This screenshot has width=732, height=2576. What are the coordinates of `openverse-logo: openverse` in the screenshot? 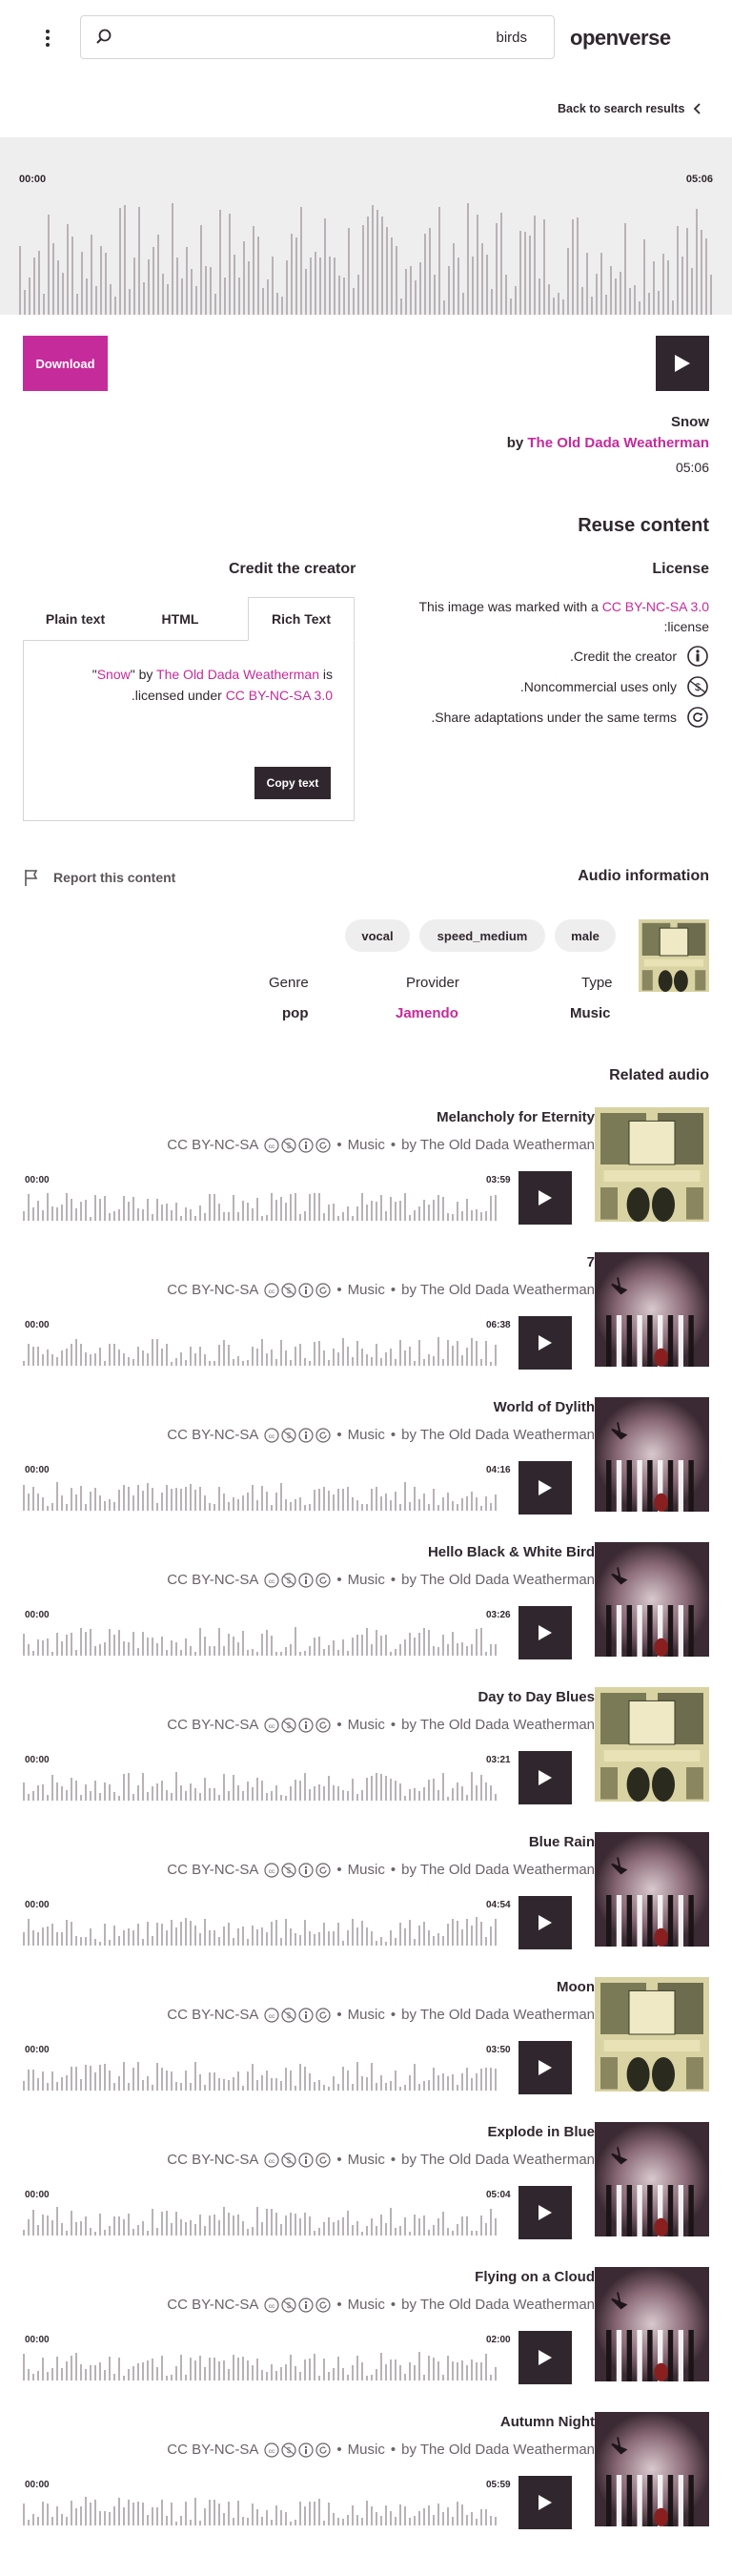 It's located at (620, 38).